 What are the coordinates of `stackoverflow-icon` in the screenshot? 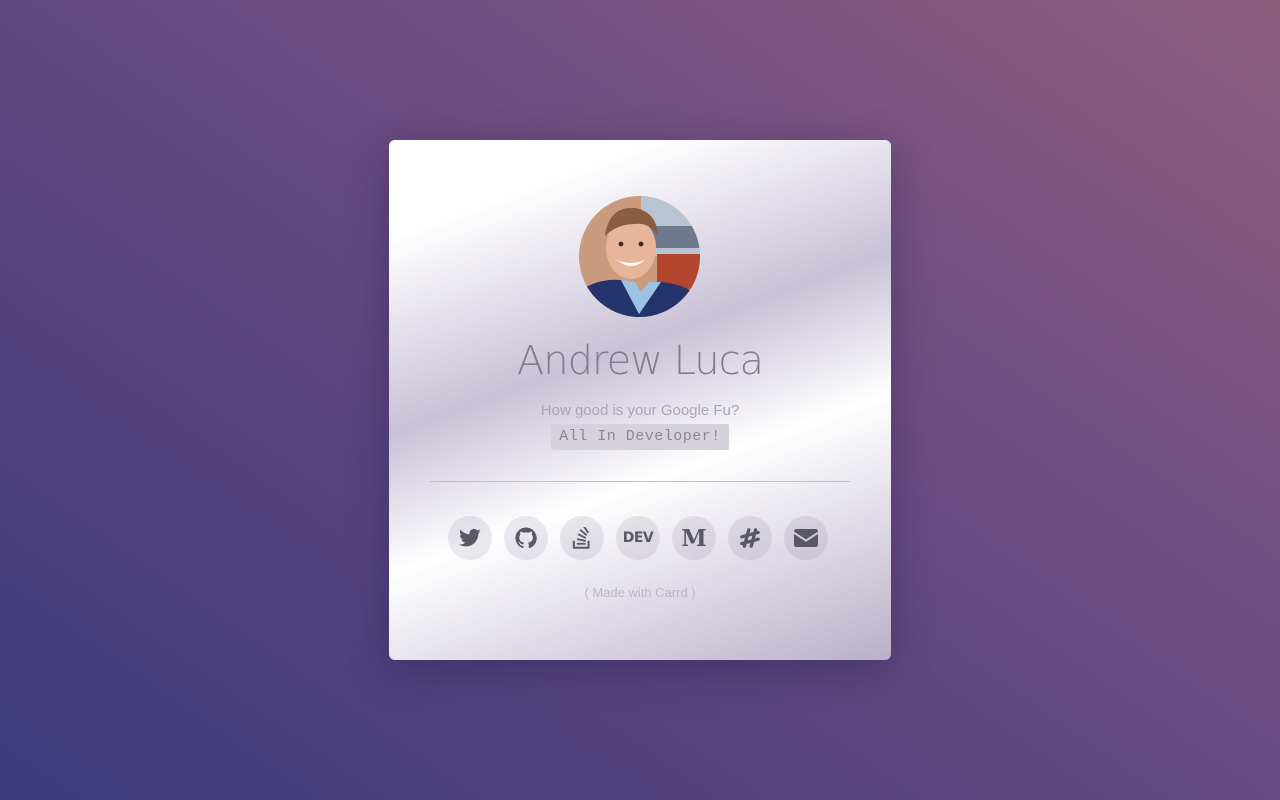 It's located at (581, 538).